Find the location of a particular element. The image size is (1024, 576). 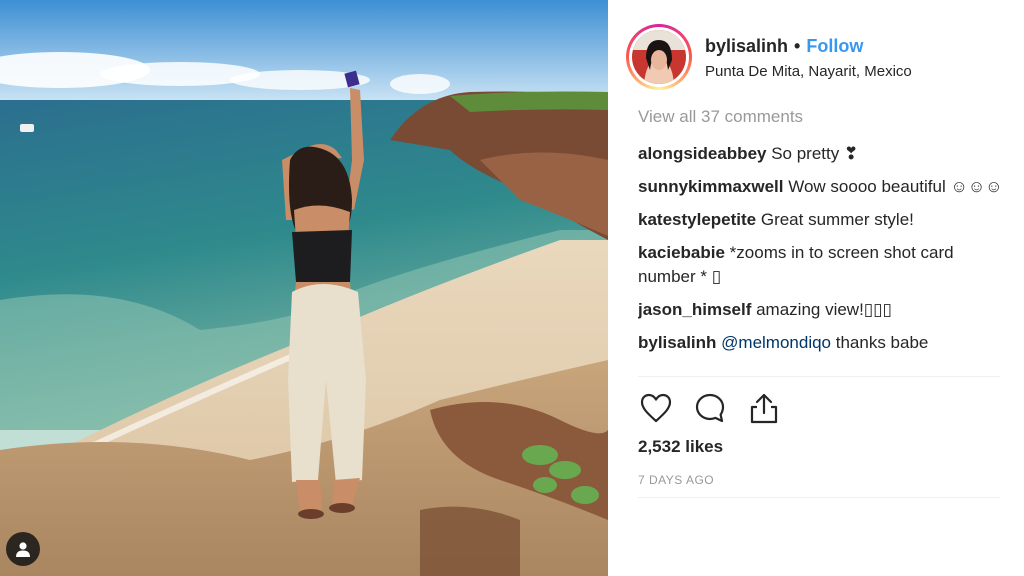

comment-username: jason_himself is located at coordinates (694, 309).